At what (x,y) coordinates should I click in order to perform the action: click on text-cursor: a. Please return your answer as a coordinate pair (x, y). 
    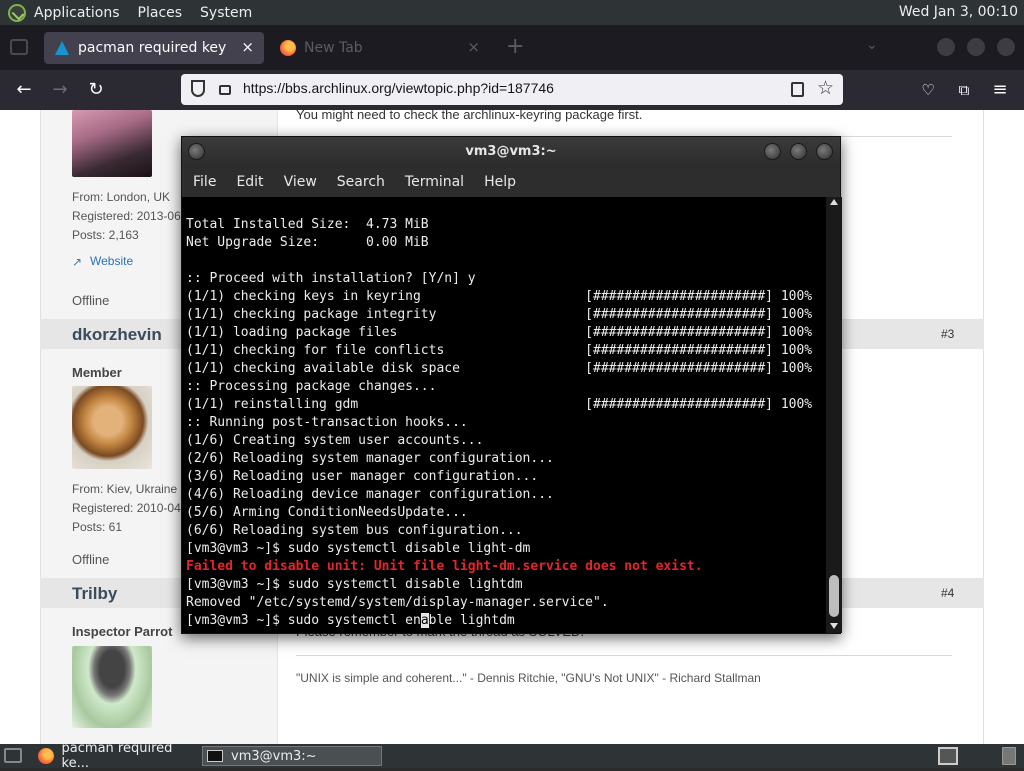
    Looking at the image, I should click on (424, 620).